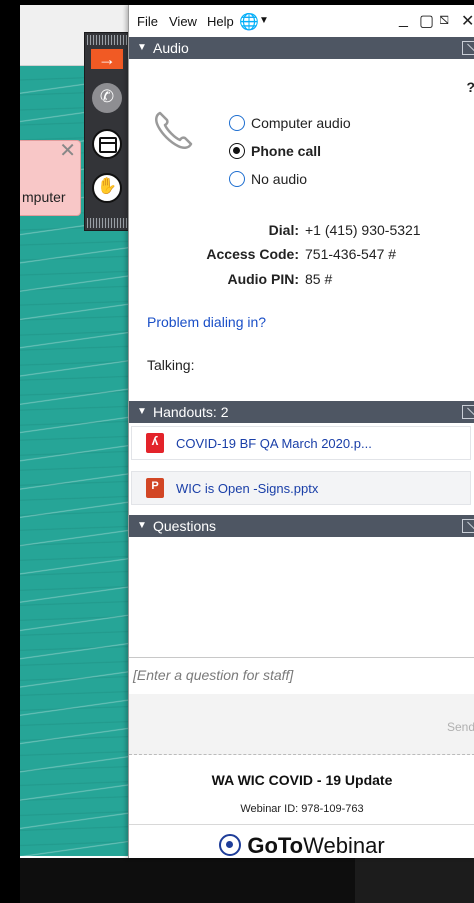  Describe the element at coordinates (220, 21) in the screenshot. I see `menu-help: Help` at that location.